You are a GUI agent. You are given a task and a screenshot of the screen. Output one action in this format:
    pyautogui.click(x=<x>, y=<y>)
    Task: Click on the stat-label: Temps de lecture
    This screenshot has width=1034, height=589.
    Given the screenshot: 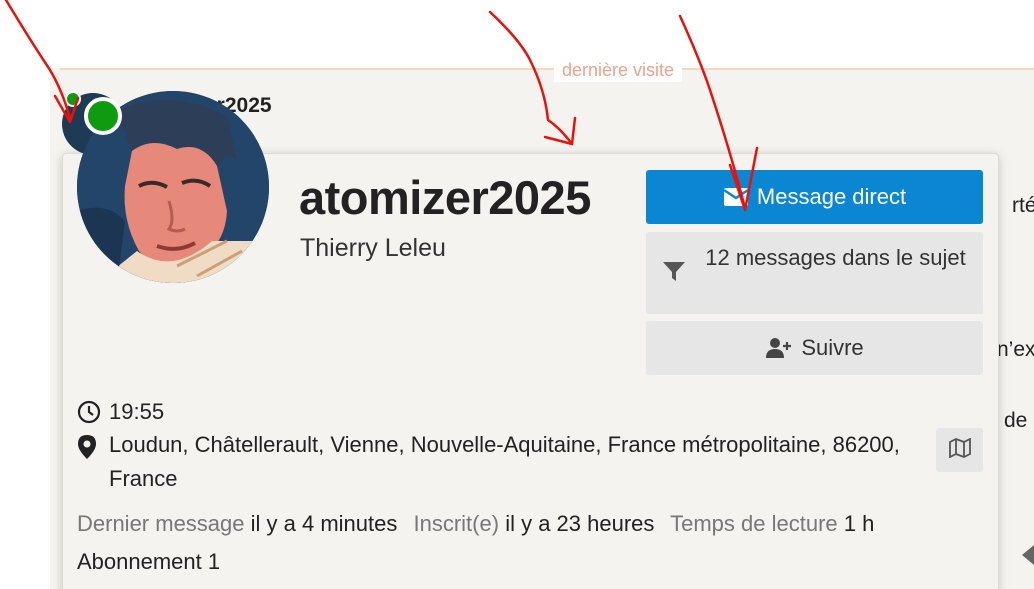 What is the action you would take?
    pyautogui.click(x=754, y=523)
    